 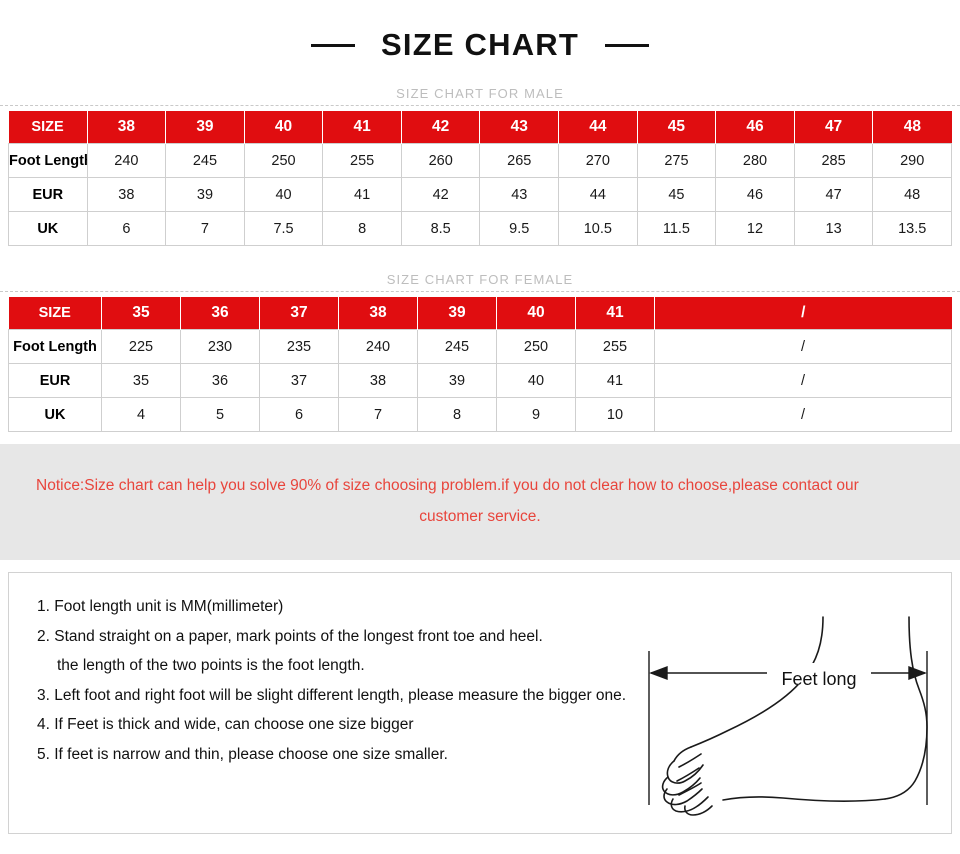 What do you see at coordinates (299, 313) in the screenshot?
I see `female-header-col-37: 37` at bounding box center [299, 313].